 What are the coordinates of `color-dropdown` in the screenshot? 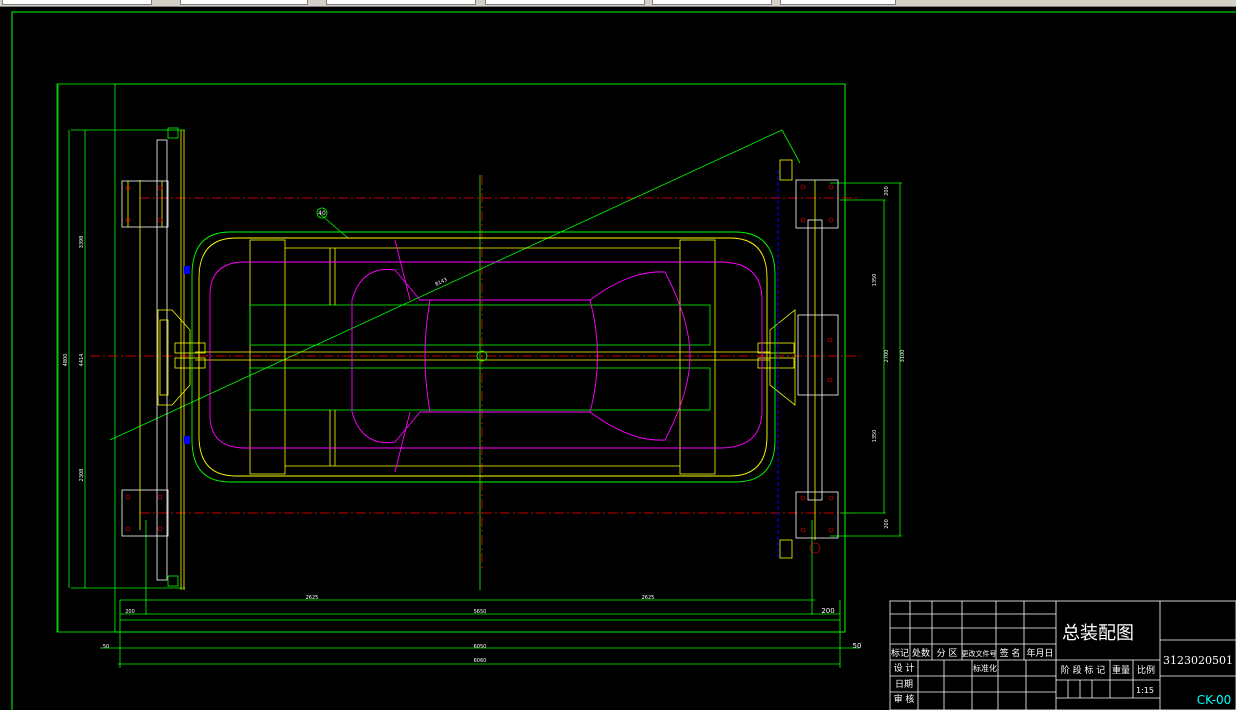 It's located at (244, 2).